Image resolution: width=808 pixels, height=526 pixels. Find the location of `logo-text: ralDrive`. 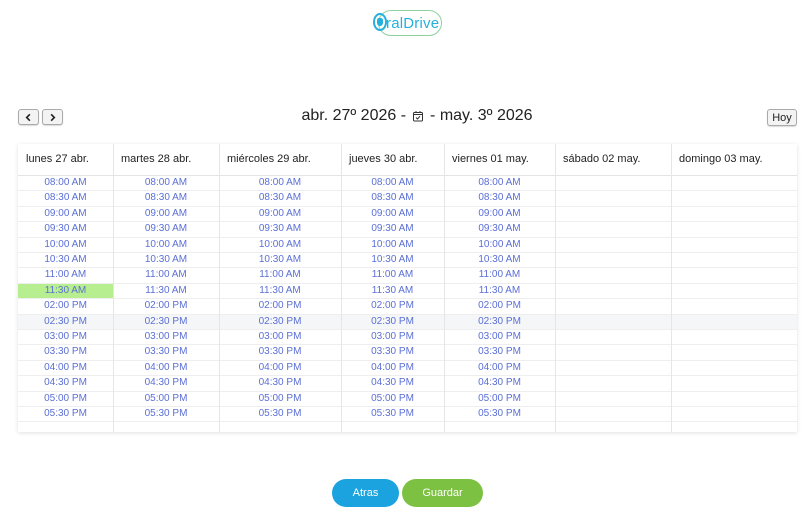

logo-text: ralDrive is located at coordinates (413, 23).